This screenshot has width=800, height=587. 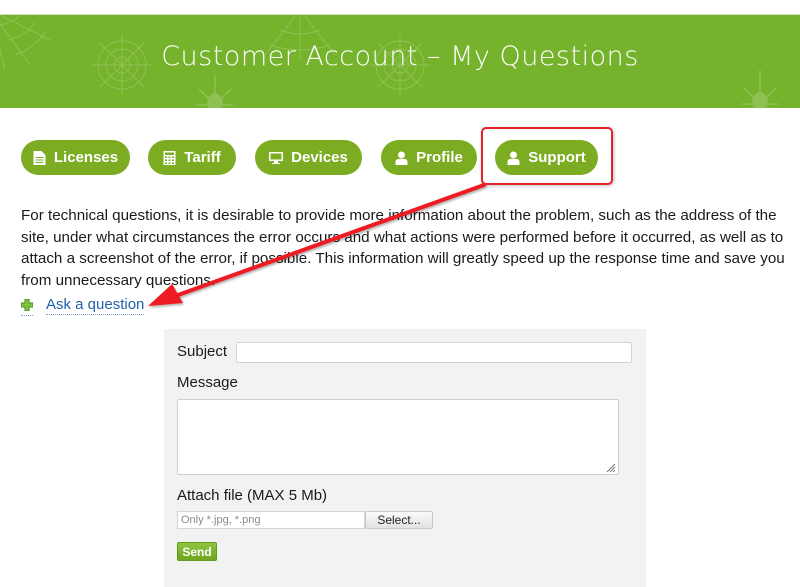 I want to click on nav-support-button: Support, so click(x=546, y=157).